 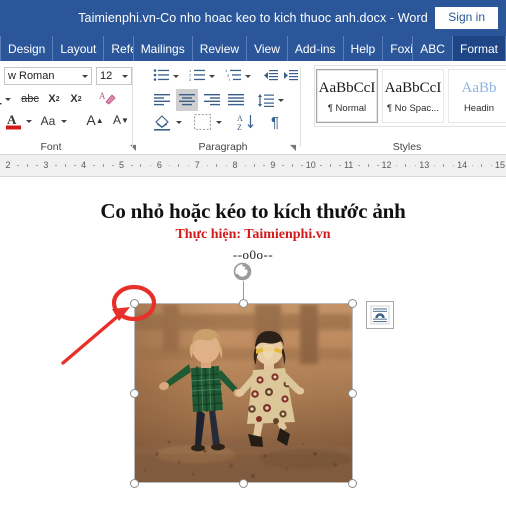 What do you see at coordinates (246, 122) in the screenshot?
I see `sort-button: A Z` at bounding box center [246, 122].